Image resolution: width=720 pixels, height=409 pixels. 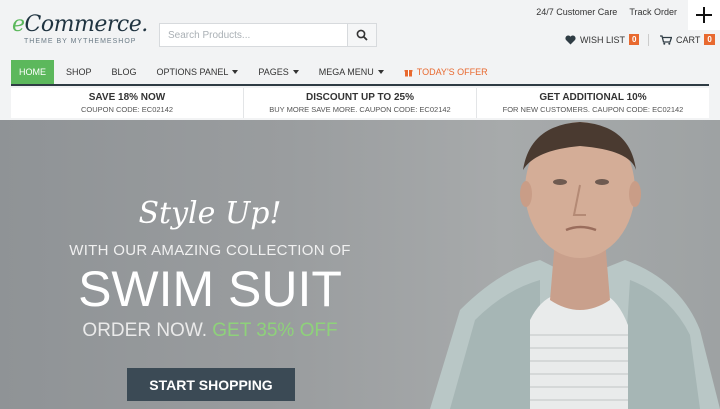 I want to click on logo-tagline: THEME BY MYTHEMESHOP, so click(x=80, y=41).